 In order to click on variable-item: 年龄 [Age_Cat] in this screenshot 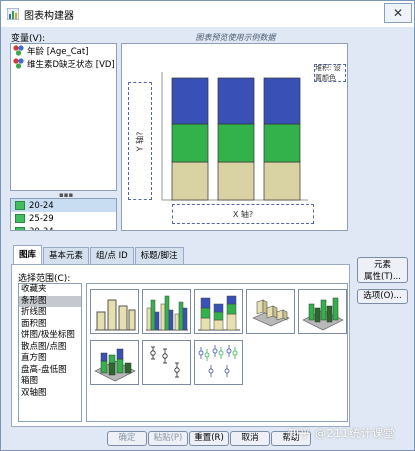, I will do `click(63, 50)`.